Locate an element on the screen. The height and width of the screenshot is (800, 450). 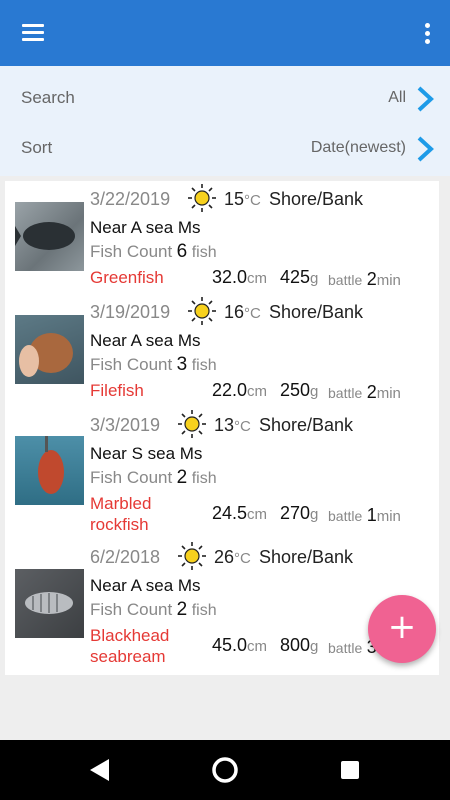
temperature: 13°C is located at coordinates (232, 425).